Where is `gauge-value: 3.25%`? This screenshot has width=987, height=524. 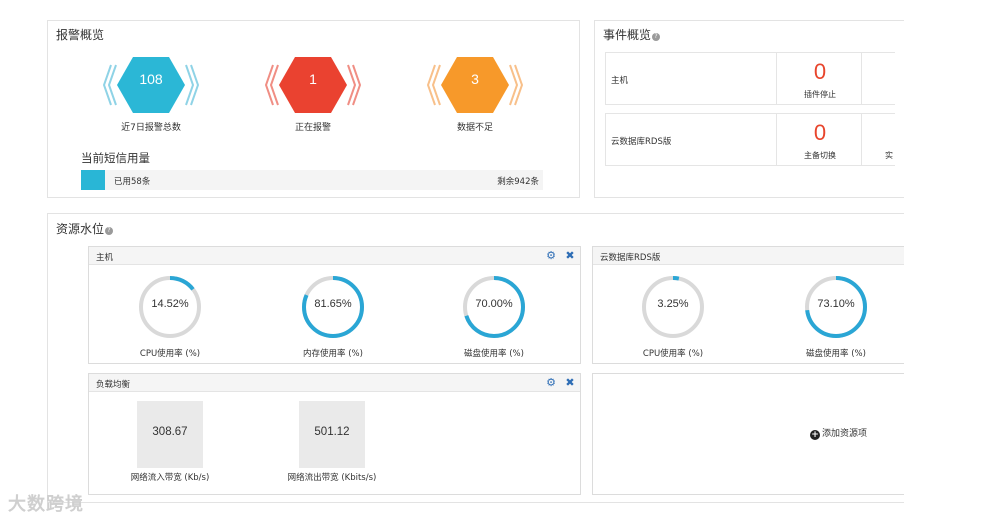
gauge-value: 3.25% is located at coordinates (673, 304).